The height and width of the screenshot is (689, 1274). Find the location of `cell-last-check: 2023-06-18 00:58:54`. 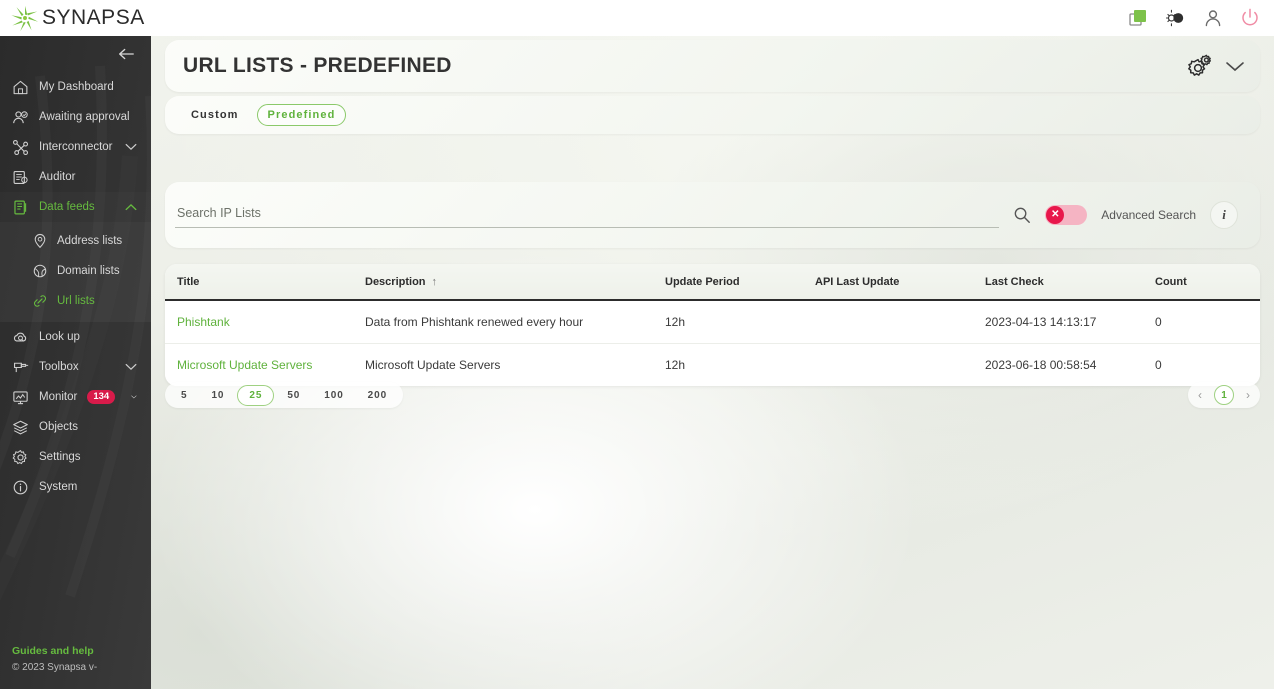

cell-last-check: 2023-06-18 00:58:54 is located at coordinates (1070, 364).